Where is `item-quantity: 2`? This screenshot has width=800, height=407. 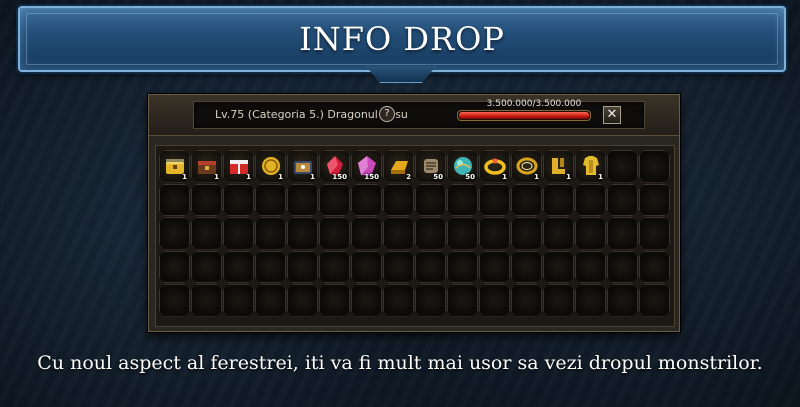 item-quantity: 2 is located at coordinates (408, 176).